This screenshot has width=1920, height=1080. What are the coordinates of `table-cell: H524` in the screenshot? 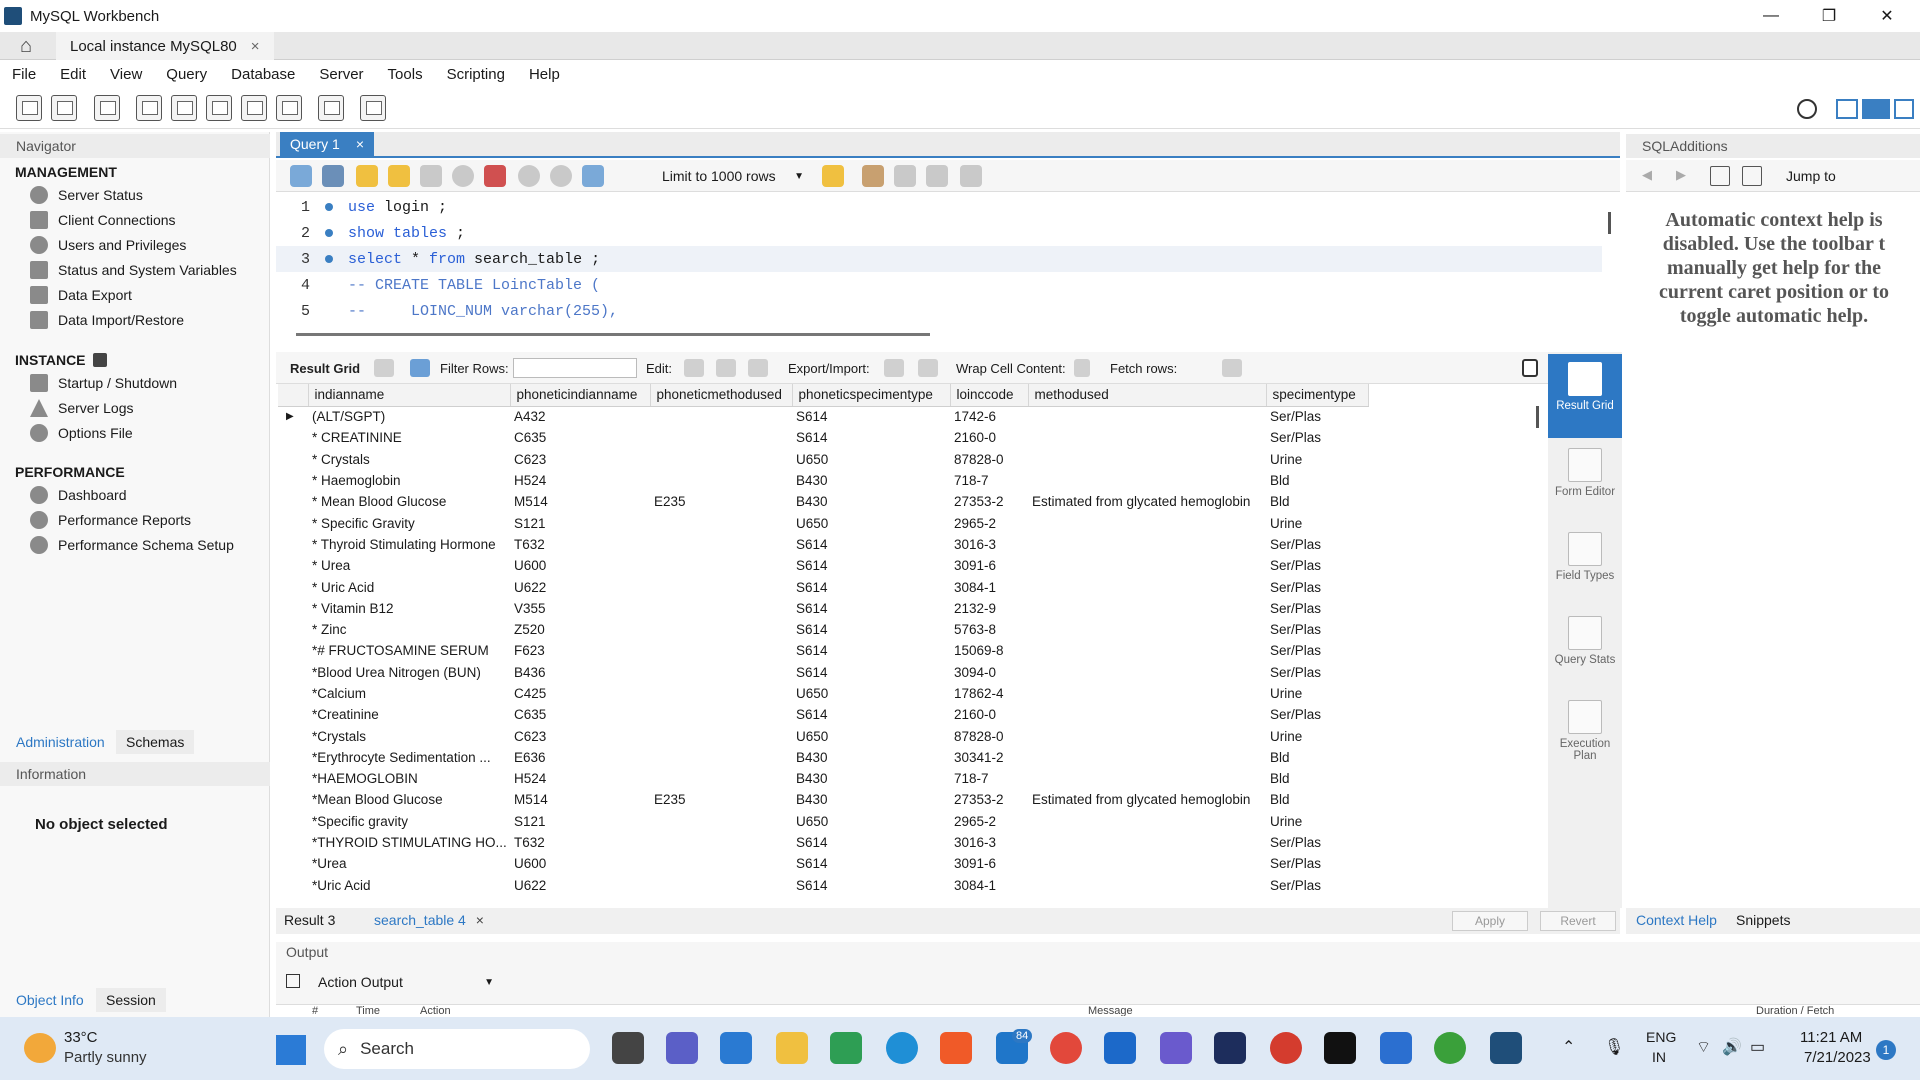 It's located at (580, 480).